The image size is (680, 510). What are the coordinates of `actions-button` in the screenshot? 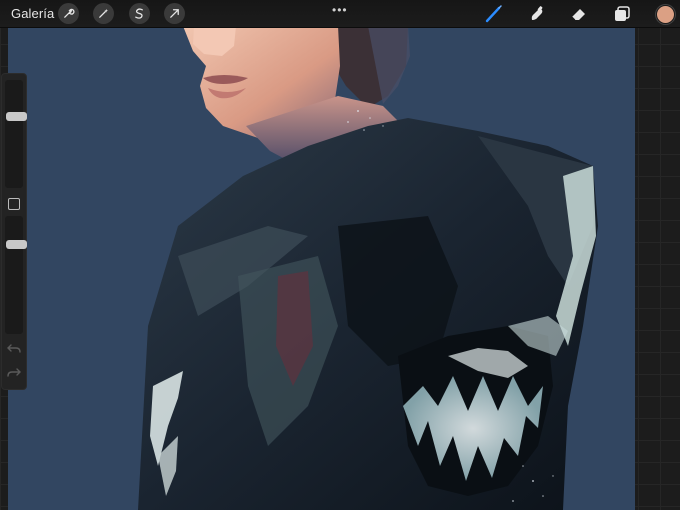 It's located at (68, 13).